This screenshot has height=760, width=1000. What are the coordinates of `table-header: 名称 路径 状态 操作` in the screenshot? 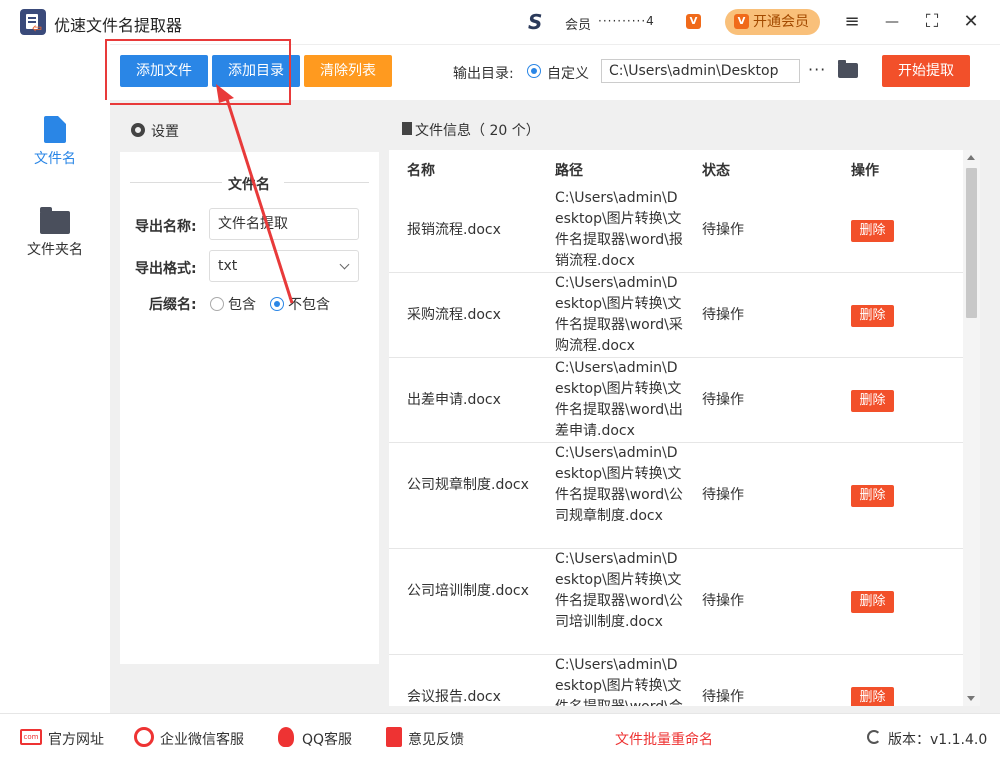 It's located at (676, 169).